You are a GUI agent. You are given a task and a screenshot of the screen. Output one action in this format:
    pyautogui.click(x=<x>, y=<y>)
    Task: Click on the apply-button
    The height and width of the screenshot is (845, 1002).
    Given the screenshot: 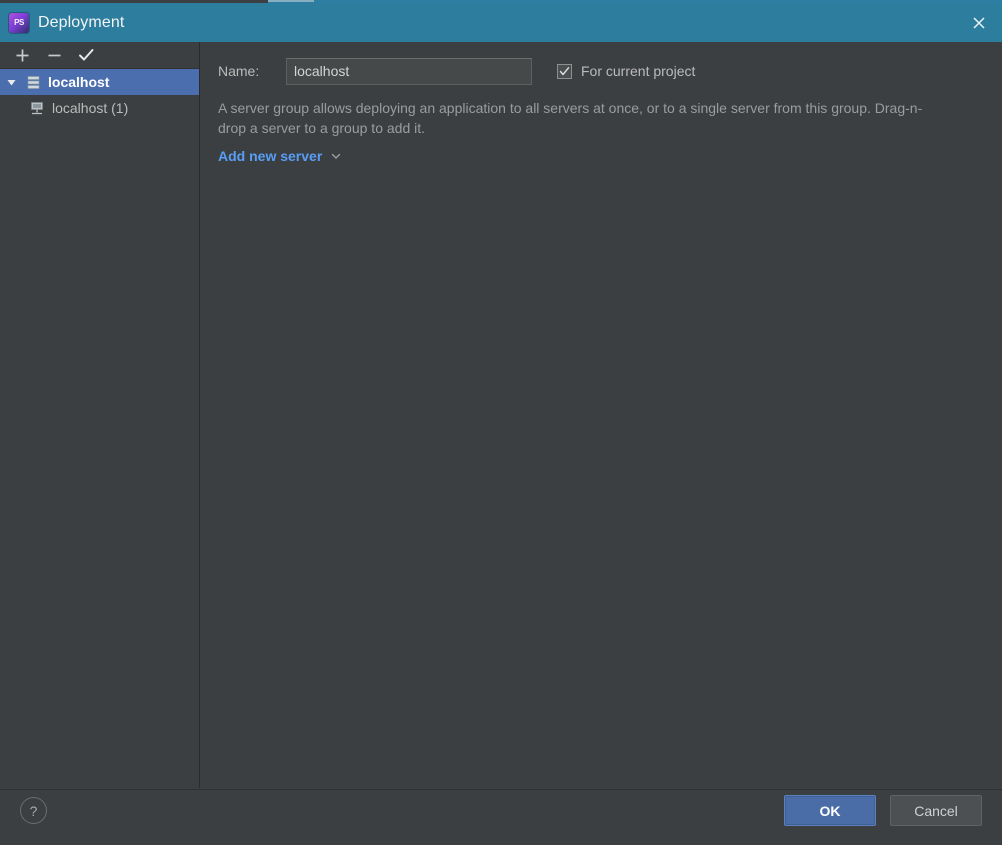 What is the action you would take?
    pyautogui.click(x=86, y=55)
    